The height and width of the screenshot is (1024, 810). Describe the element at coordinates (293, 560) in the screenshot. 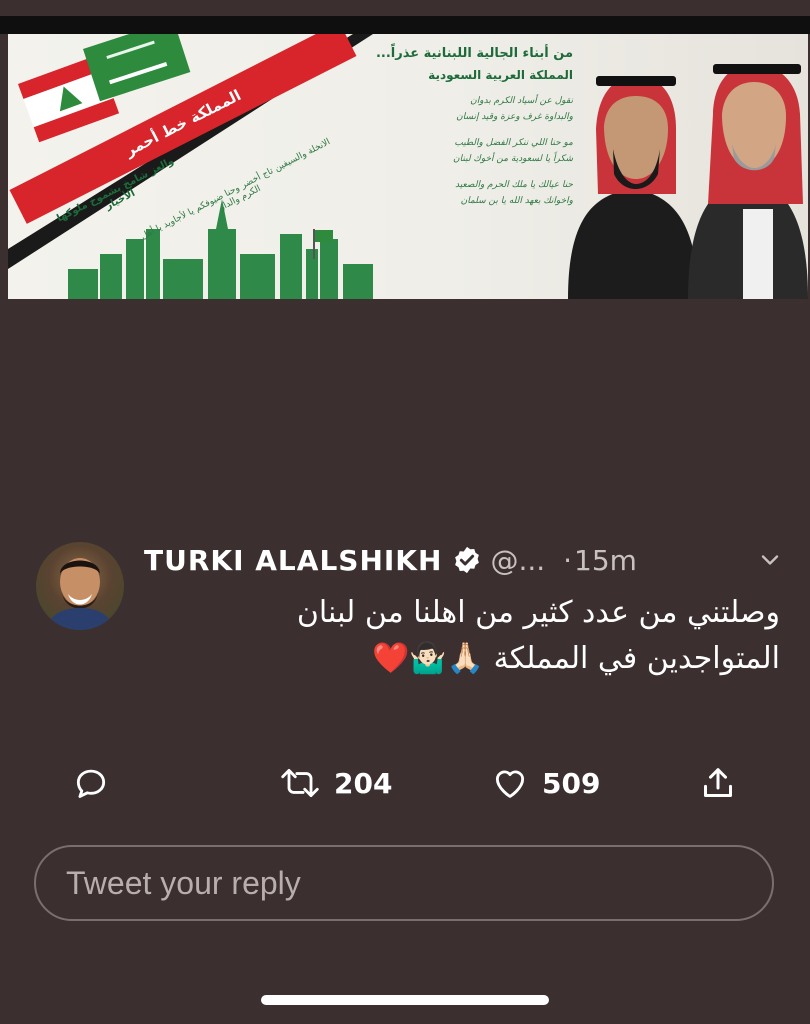

I see `display-name: TURKI ALALSHIKH` at that location.